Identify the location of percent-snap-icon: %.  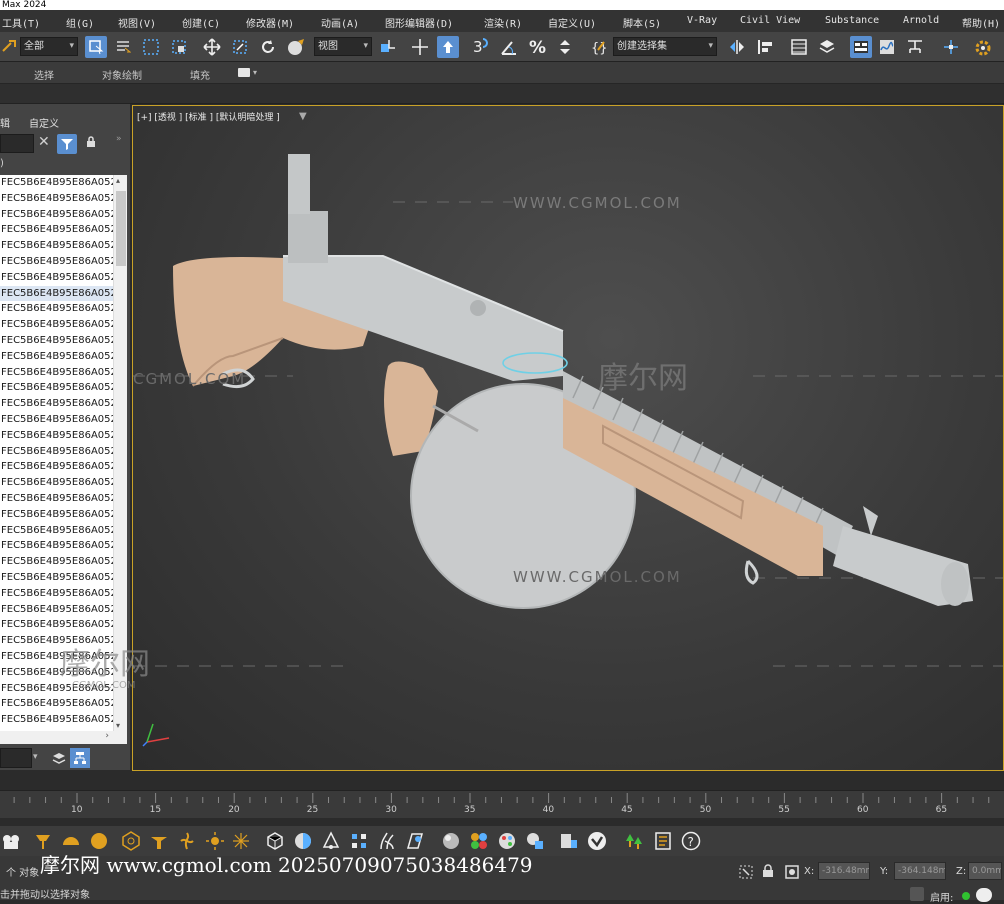
(538, 47).